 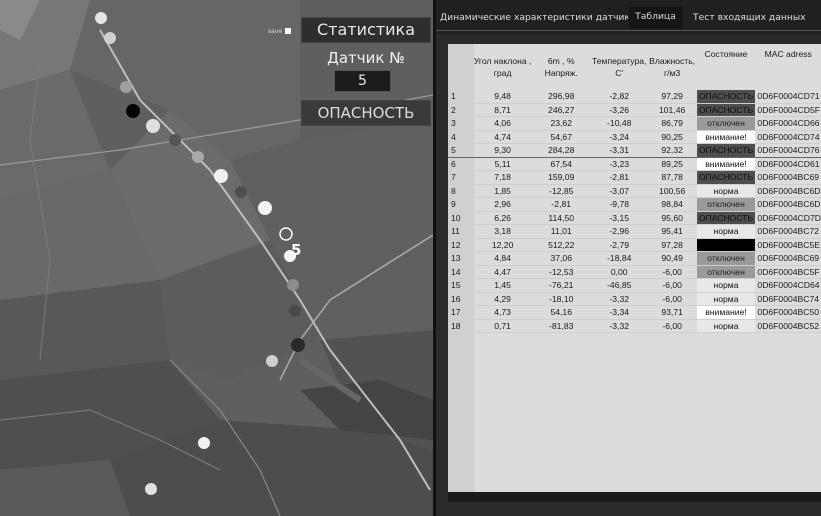 I want to click on mac-cell: 0D6F0004CD7D, so click(x=788, y=218).